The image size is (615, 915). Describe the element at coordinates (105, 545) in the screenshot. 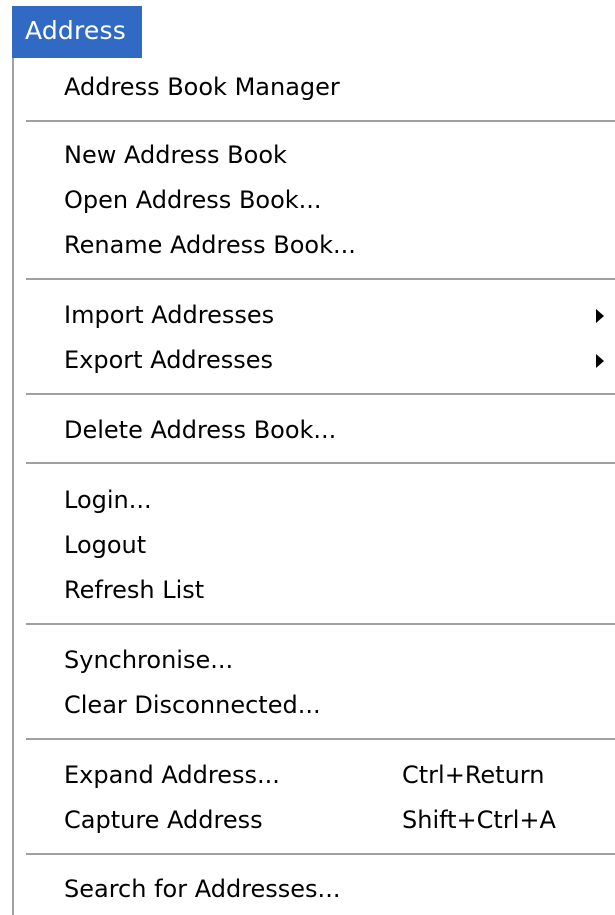

I see `menu-item-label: Logout` at that location.